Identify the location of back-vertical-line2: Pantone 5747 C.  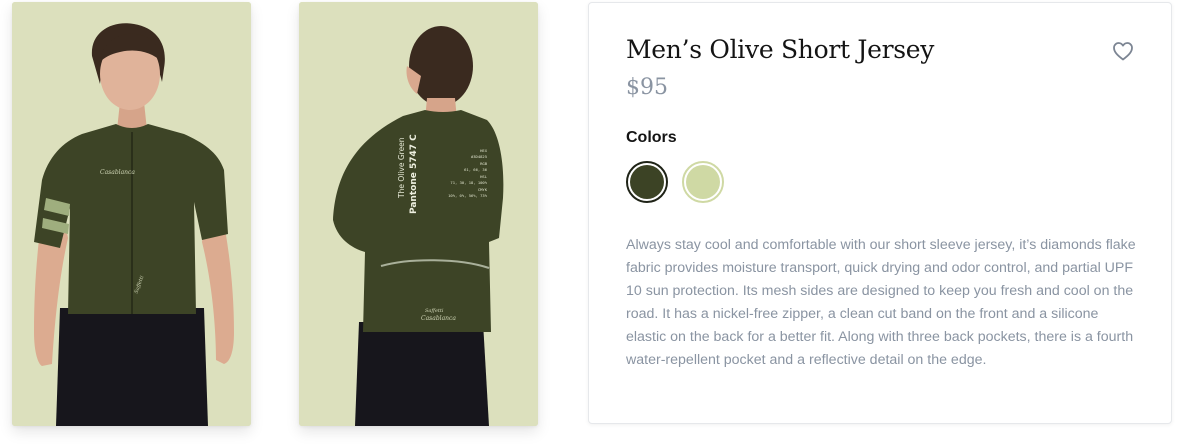
(414, 174).